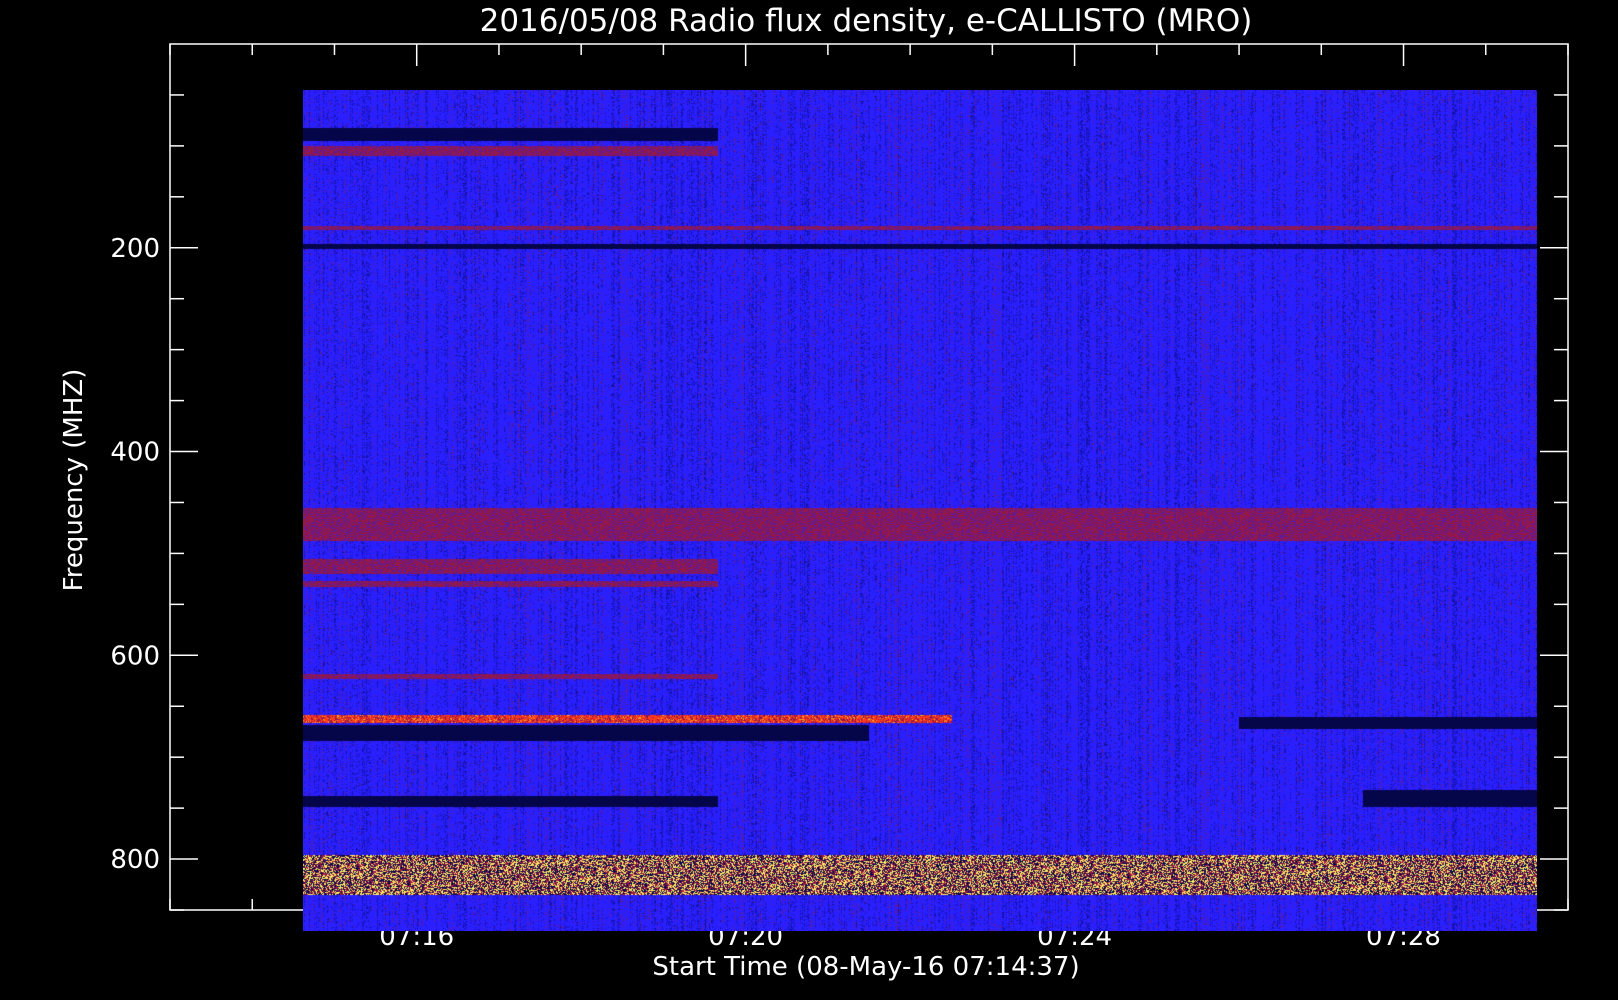 This screenshot has width=1618, height=1000. What do you see at coordinates (135, 656) in the screenshot?
I see `y-tick-label: 600` at bounding box center [135, 656].